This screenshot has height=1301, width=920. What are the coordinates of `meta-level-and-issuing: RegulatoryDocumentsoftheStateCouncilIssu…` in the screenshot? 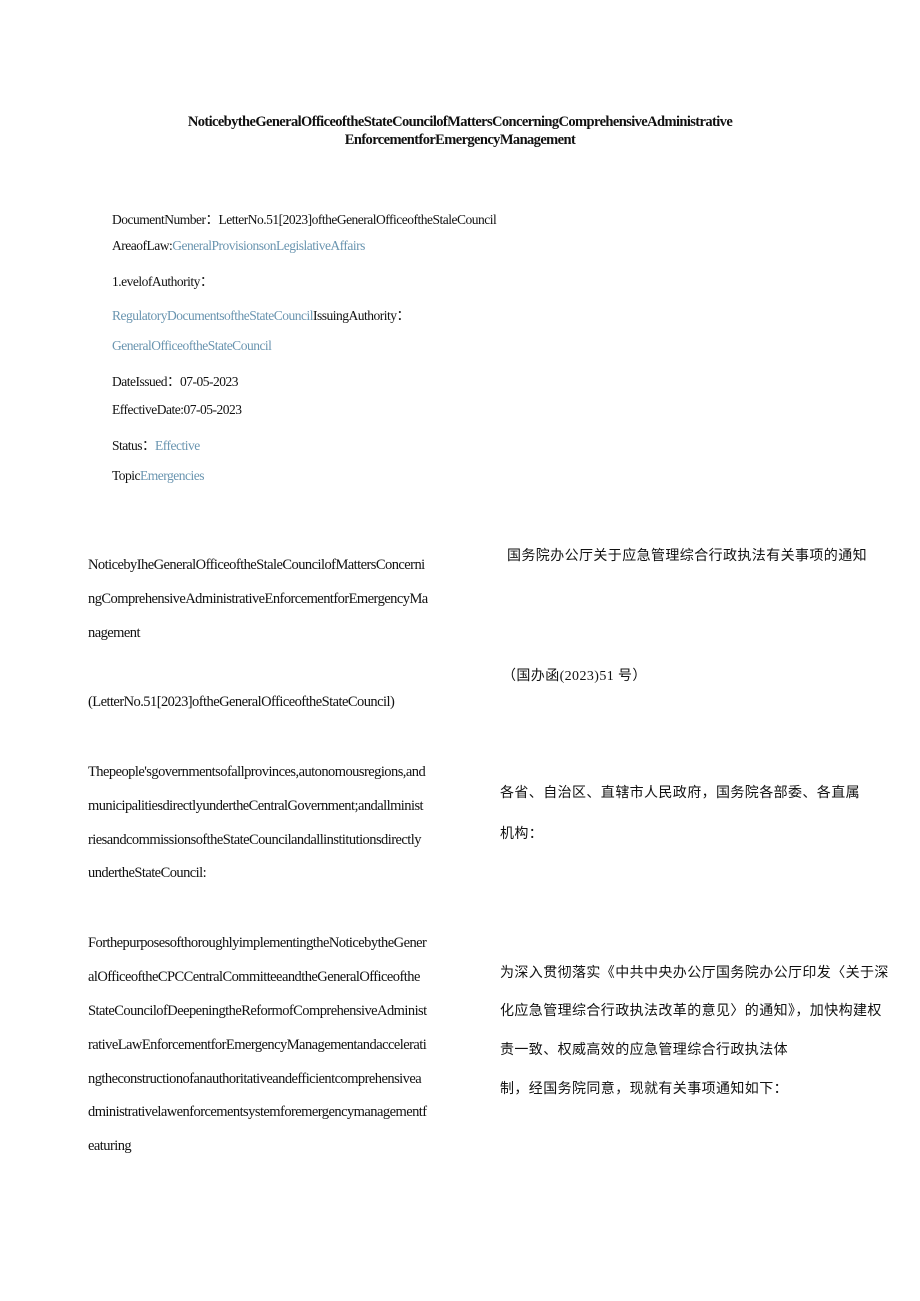 It's located at (261, 314).